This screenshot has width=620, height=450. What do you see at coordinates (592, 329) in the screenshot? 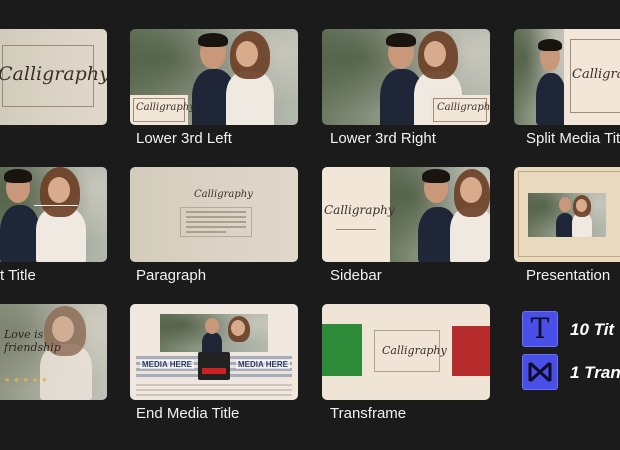
I see `titles-count: 10 Tit` at bounding box center [592, 329].